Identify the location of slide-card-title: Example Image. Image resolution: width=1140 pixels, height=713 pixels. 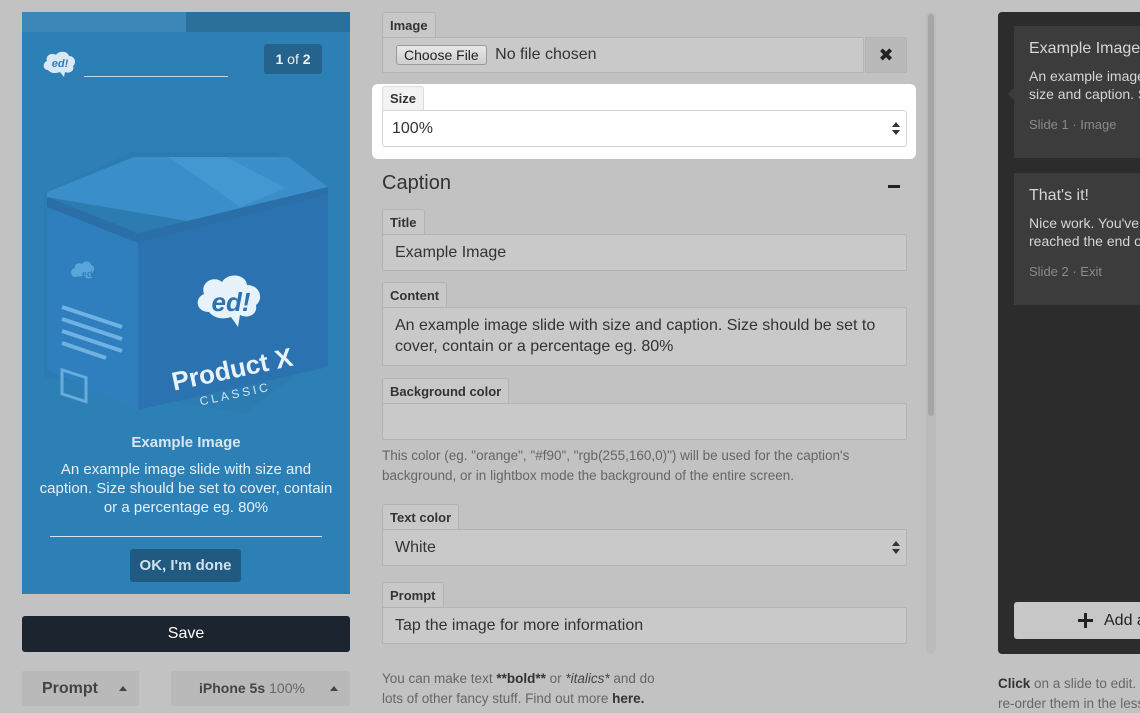
(1084, 48).